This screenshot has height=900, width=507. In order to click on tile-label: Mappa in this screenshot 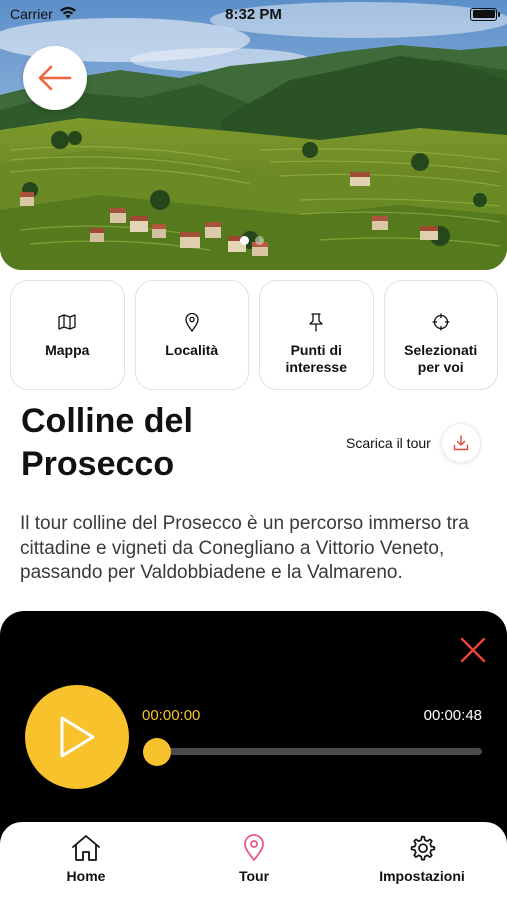, I will do `click(67, 350)`.